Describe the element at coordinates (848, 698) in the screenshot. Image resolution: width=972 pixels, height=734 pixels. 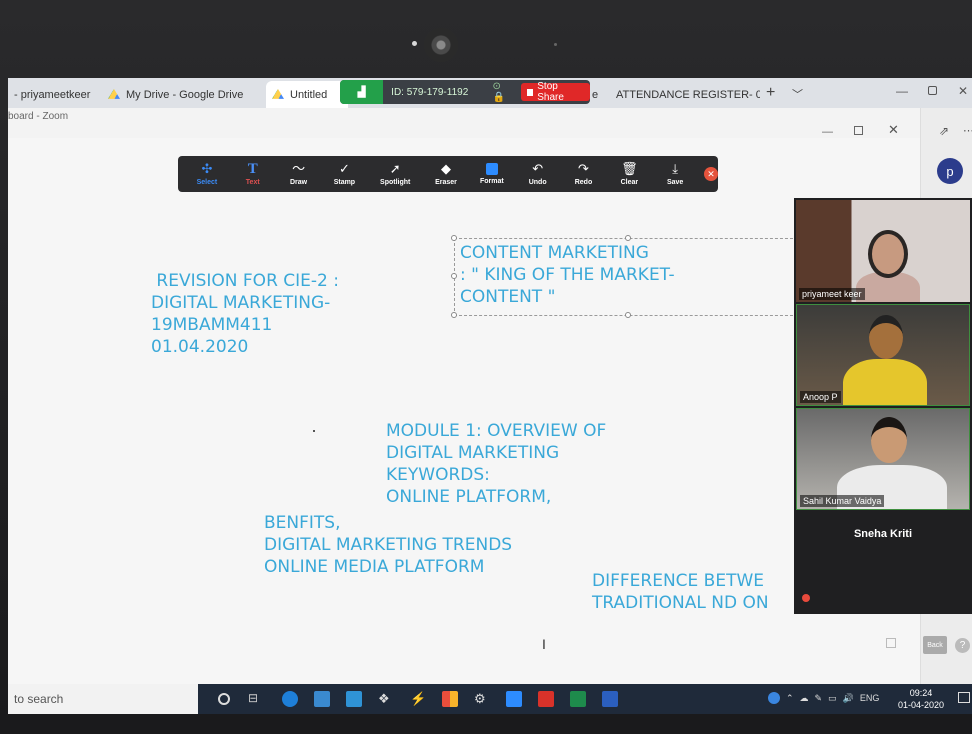
I see `volume-icon: 🔊` at that location.